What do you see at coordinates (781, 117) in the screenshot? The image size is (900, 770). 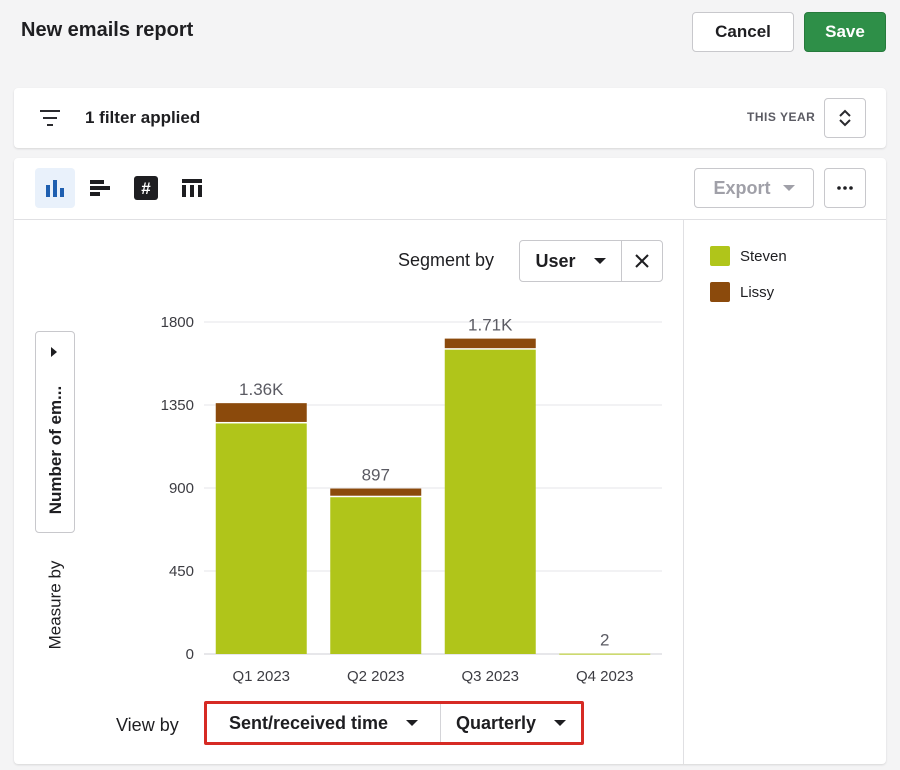 I see `period-label: THIS YEAR` at bounding box center [781, 117].